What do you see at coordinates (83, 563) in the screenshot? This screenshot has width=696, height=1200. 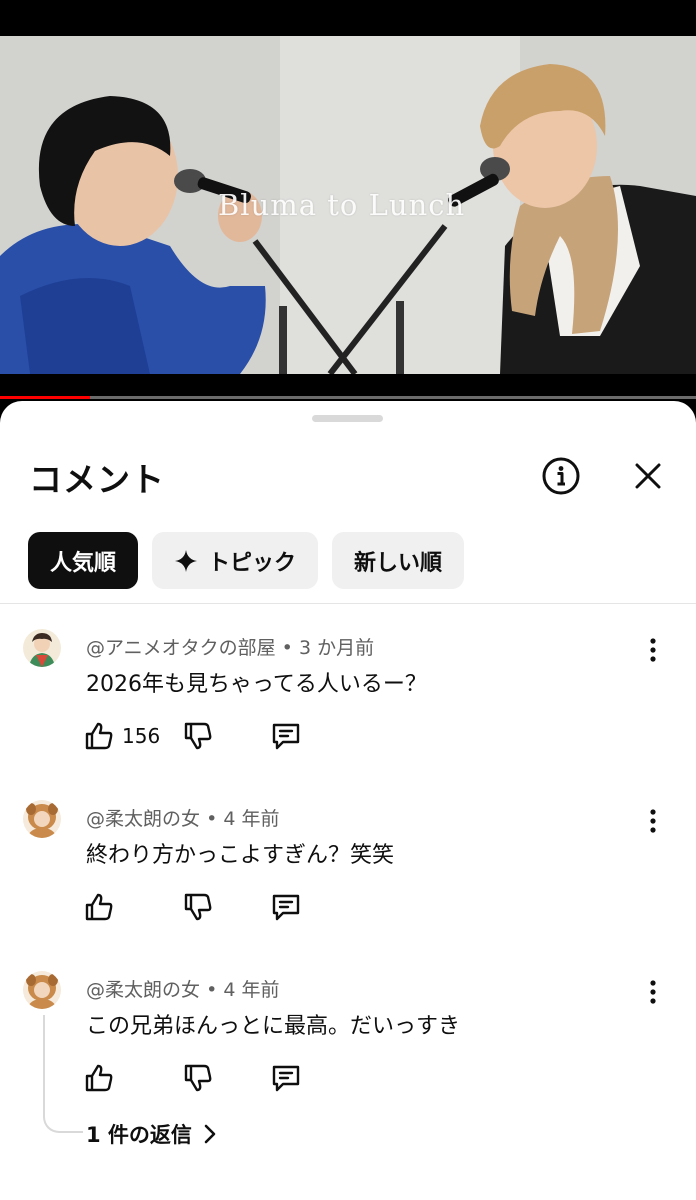 I see `chip-label: 人気順` at bounding box center [83, 563].